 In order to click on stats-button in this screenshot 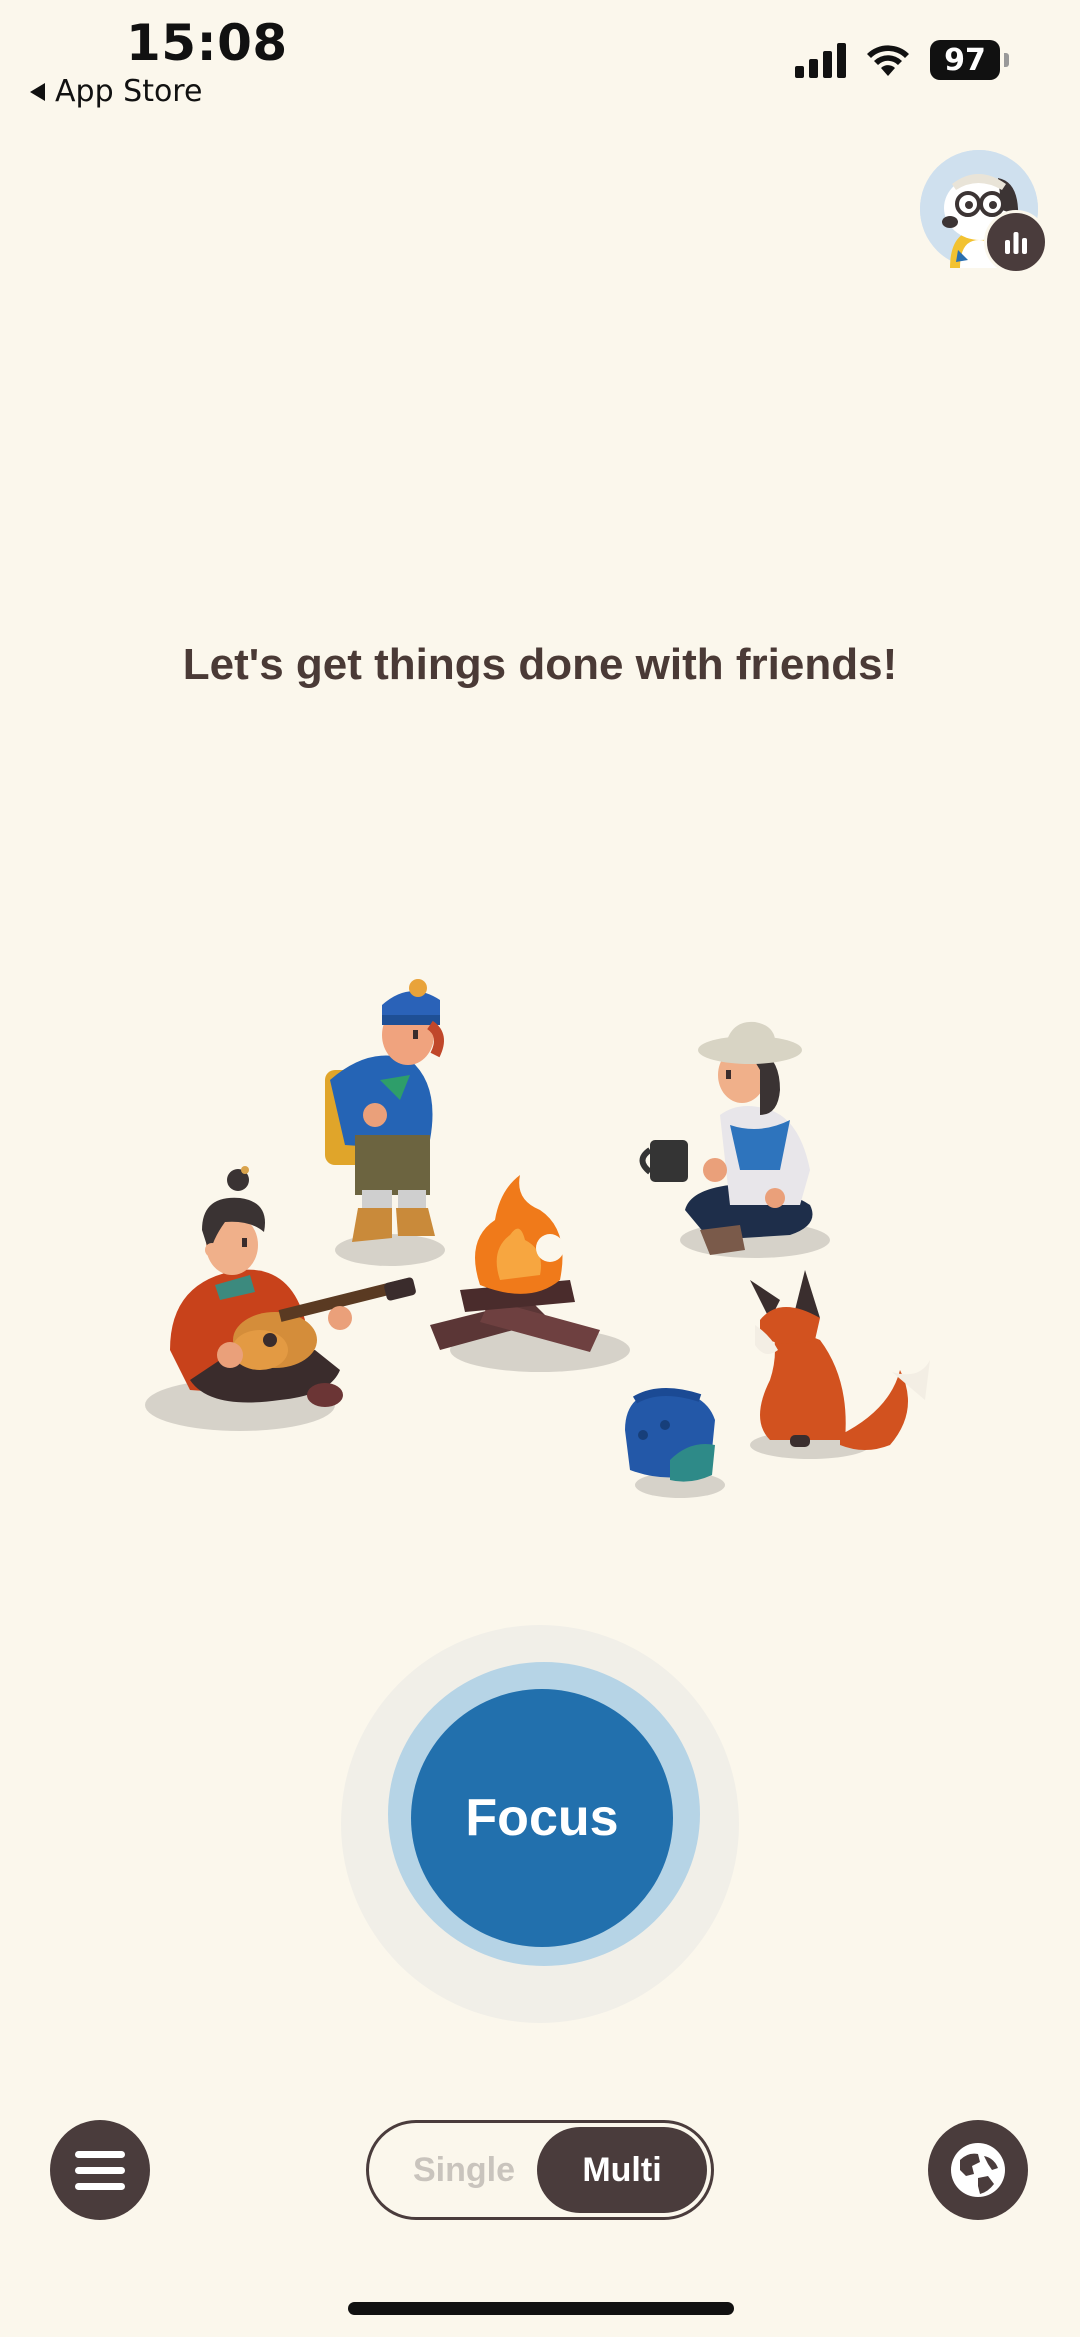, I will do `click(1016, 242)`.